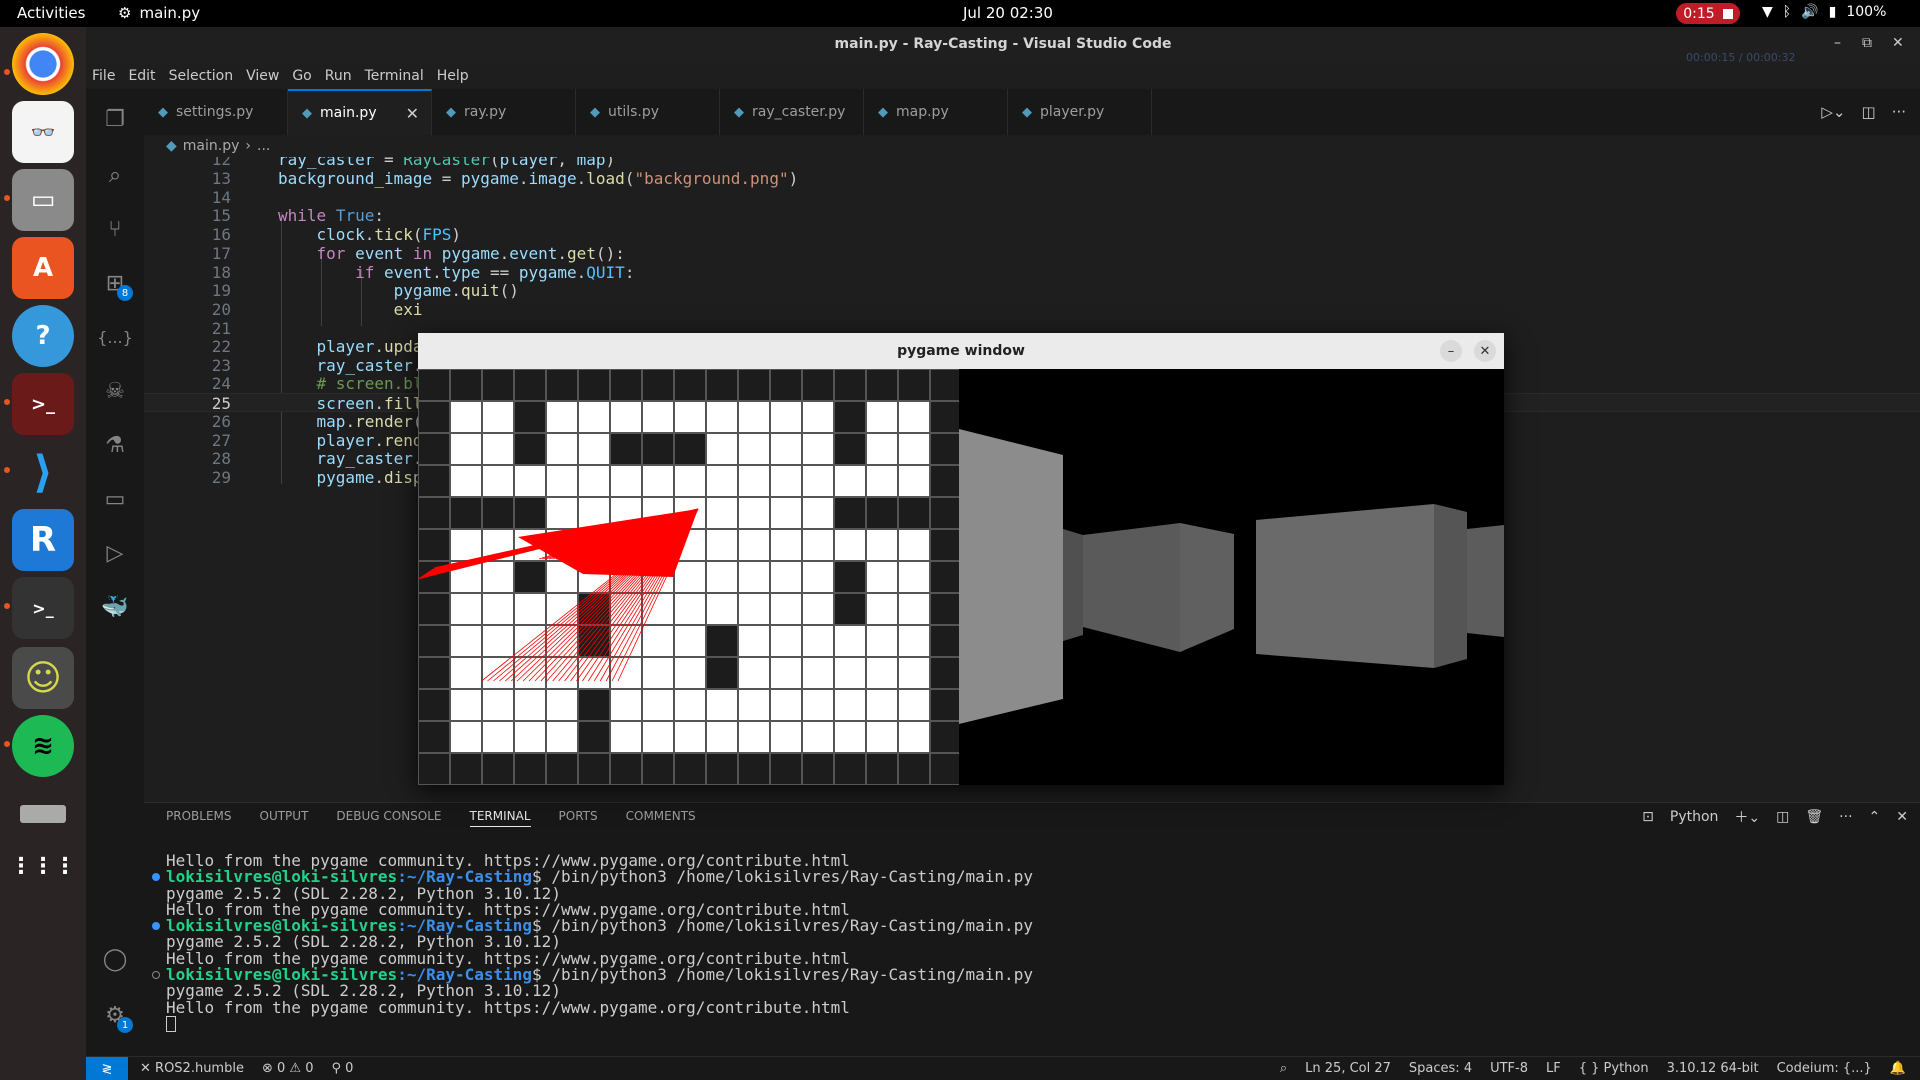 The height and width of the screenshot is (1080, 1920). Describe the element at coordinates (221, 458) in the screenshot. I see `line-number: 28` at that location.